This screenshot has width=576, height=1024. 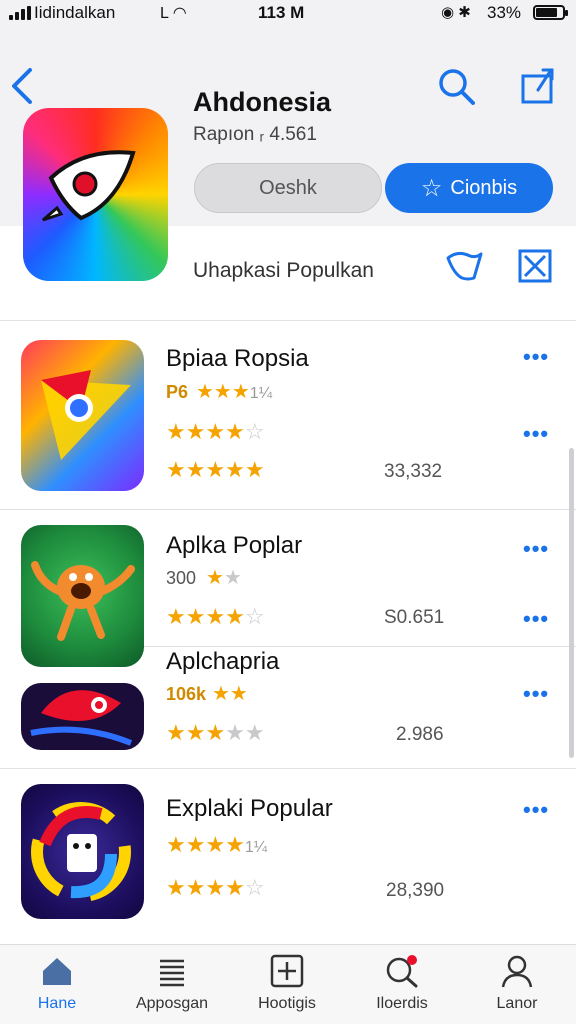 What do you see at coordinates (172, 1003) in the screenshot?
I see `tab-label: Apposgan` at bounding box center [172, 1003].